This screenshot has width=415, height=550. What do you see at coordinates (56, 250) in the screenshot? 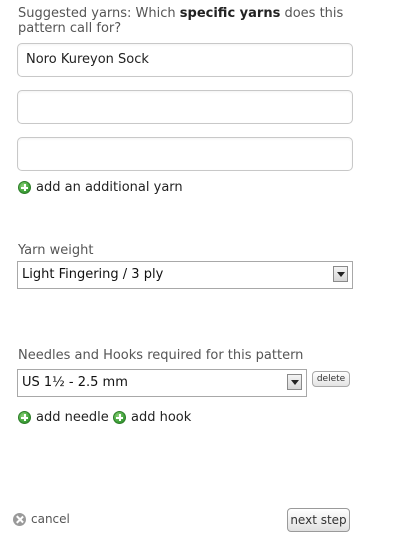
I see `yarn-weight-label: Yarn weight` at bounding box center [56, 250].